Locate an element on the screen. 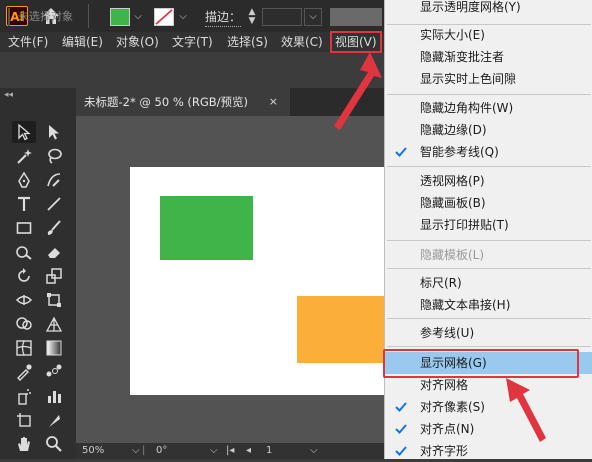 Image resolution: width=592 pixels, height=462 pixels. shaper-tool-icon is located at coordinates (24, 252).